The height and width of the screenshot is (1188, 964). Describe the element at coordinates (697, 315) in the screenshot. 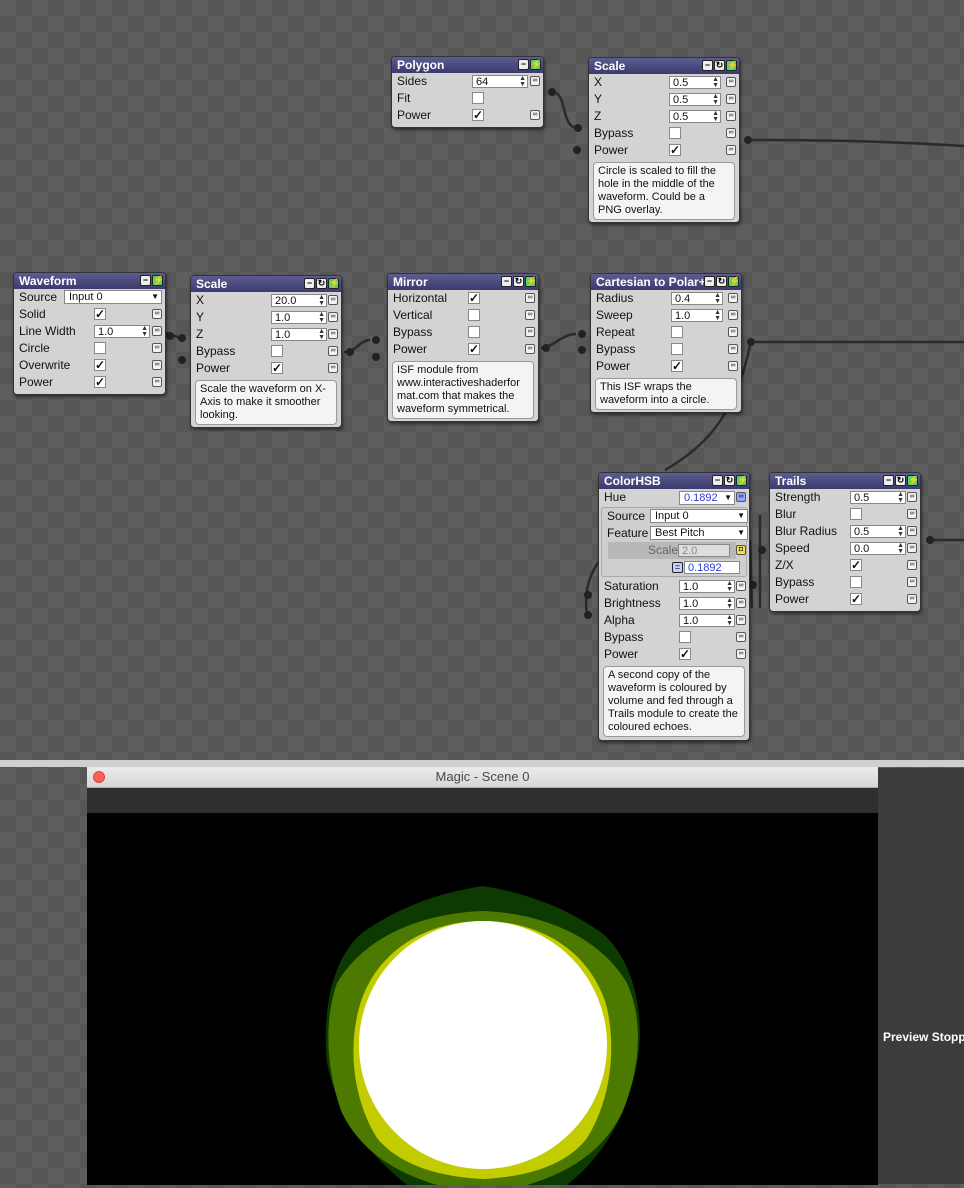

I see `sweep-input: 1.0 ▲ ▼` at that location.